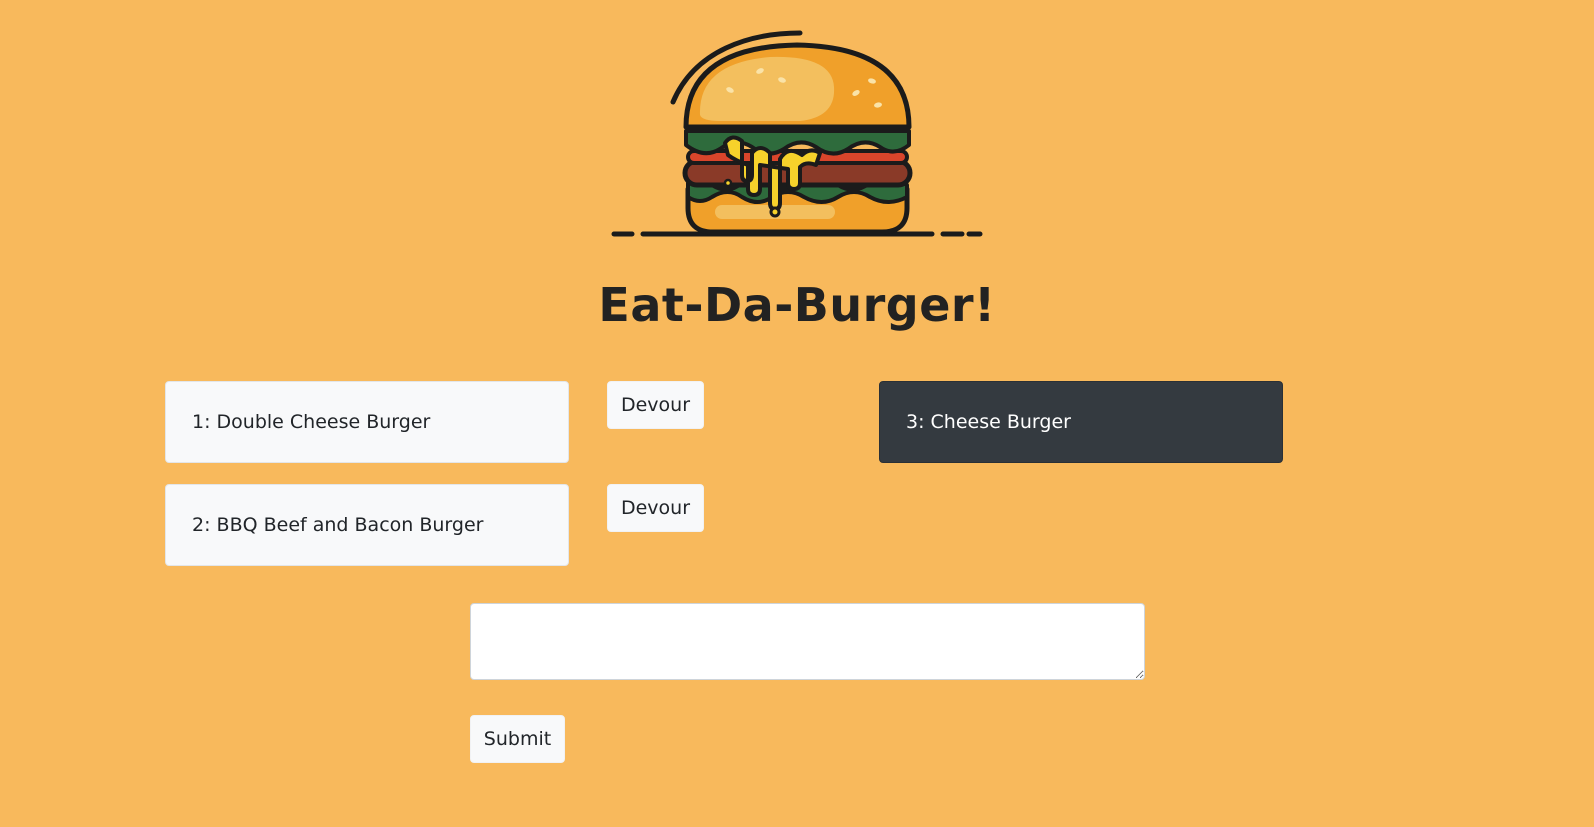  Describe the element at coordinates (655, 405) in the screenshot. I see `devour-button-1: Devour` at that location.